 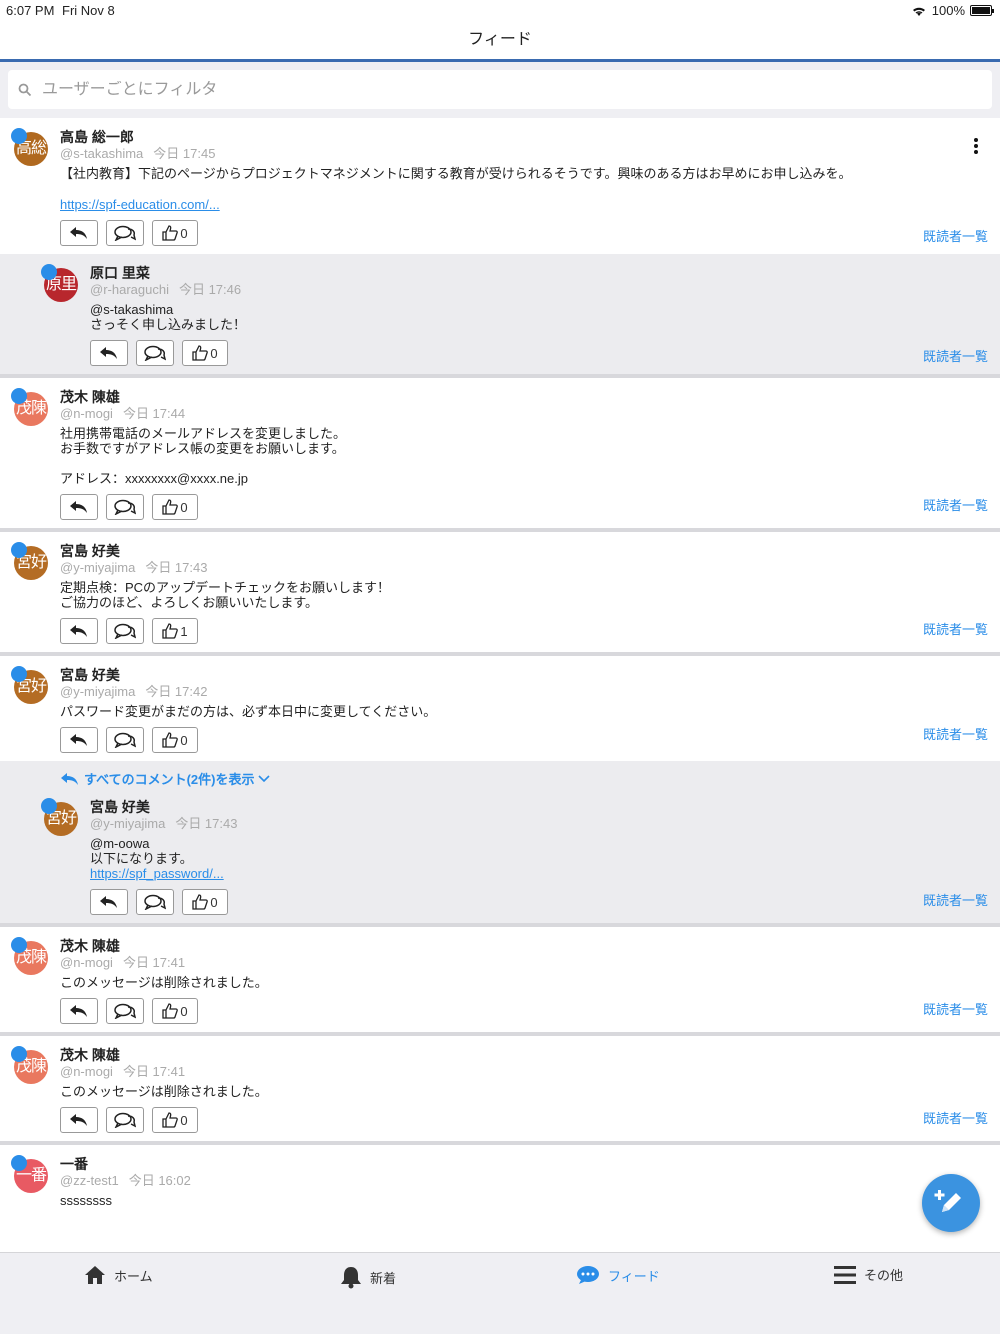 I want to click on comment-text: @m-oowa 以下になります。, so click(x=141, y=851).